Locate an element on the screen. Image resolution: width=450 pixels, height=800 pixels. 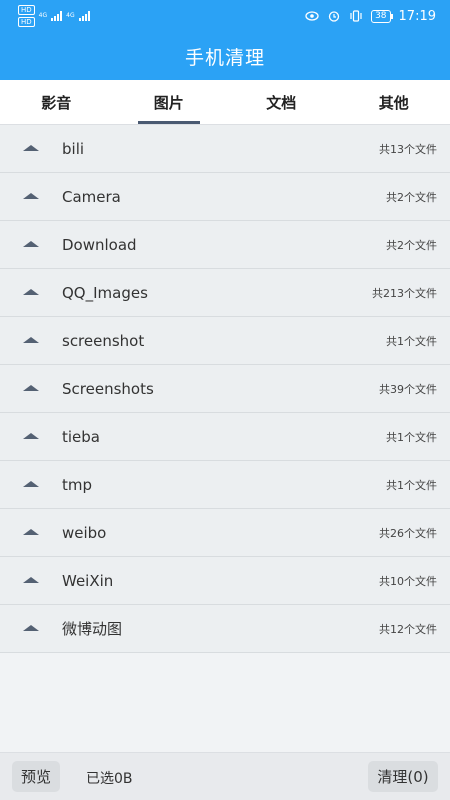
folder-row: WeiXin 共10个文件 is located at coordinates (225, 581).